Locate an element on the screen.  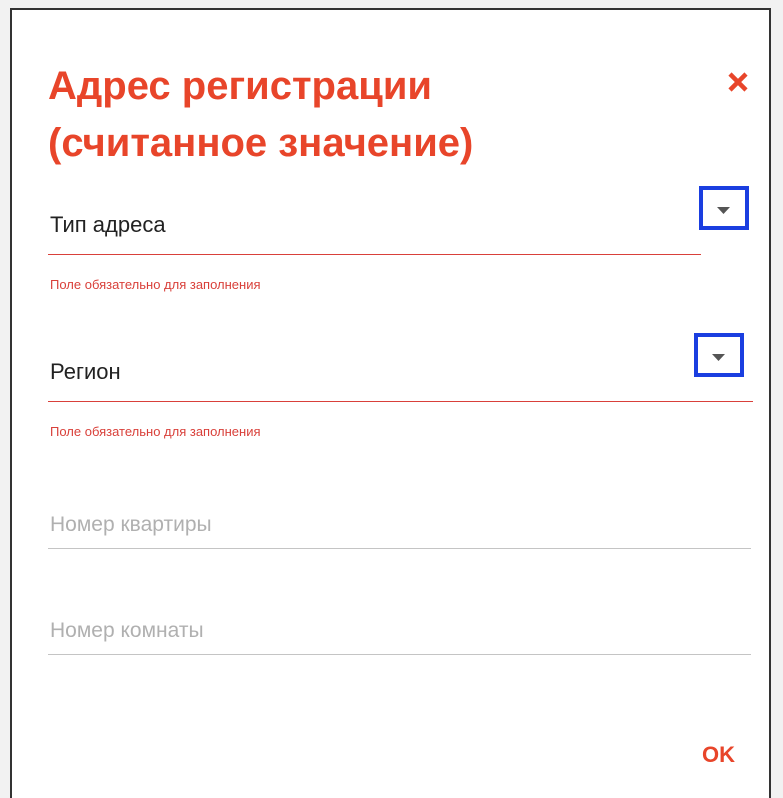
address-type-underline is located at coordinates (374, 254).